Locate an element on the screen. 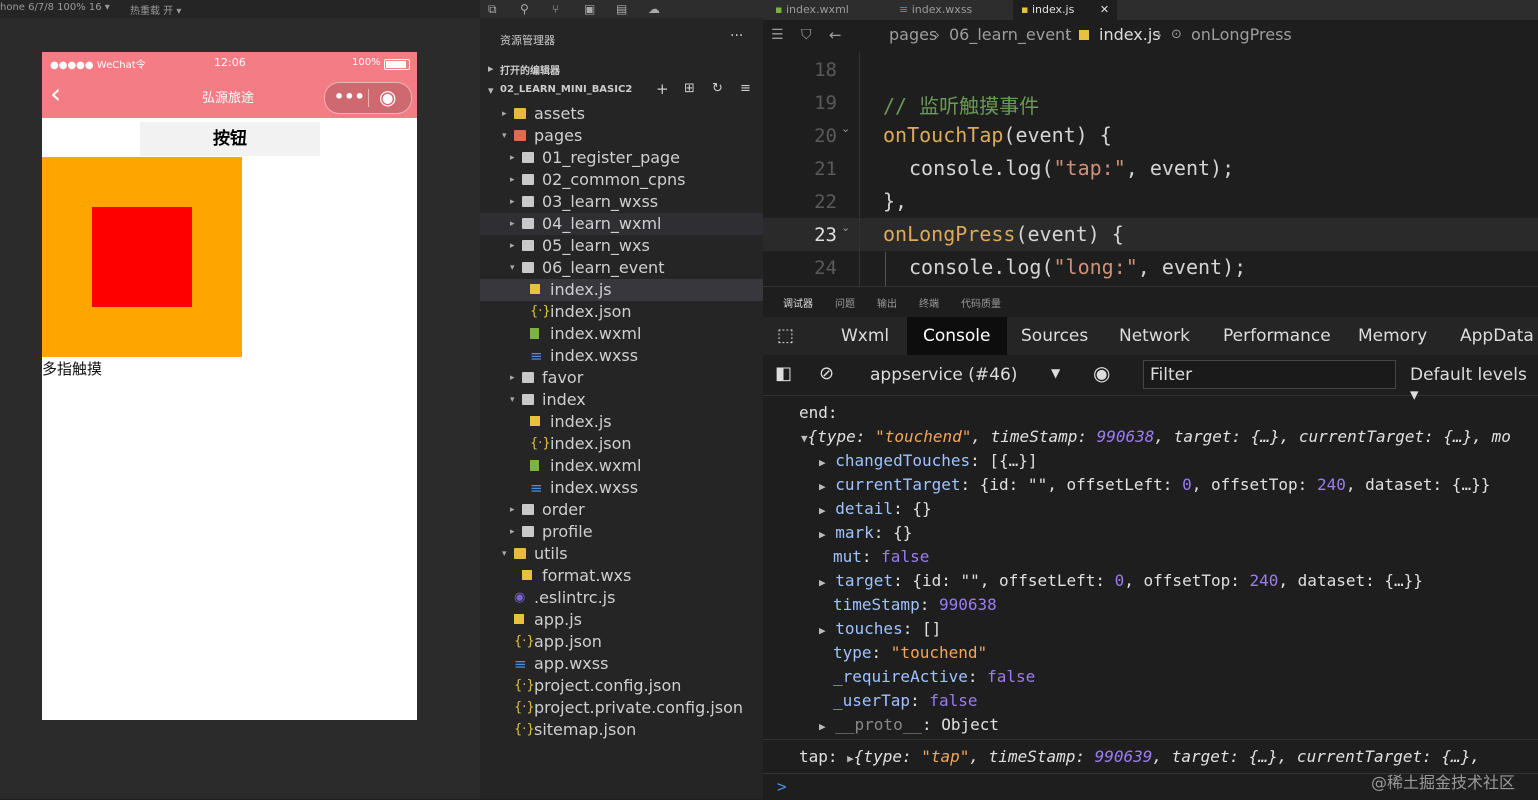 This screenshot has width=1538, height=800. tree-item: format.wxs is located at coordinates (621, 576).